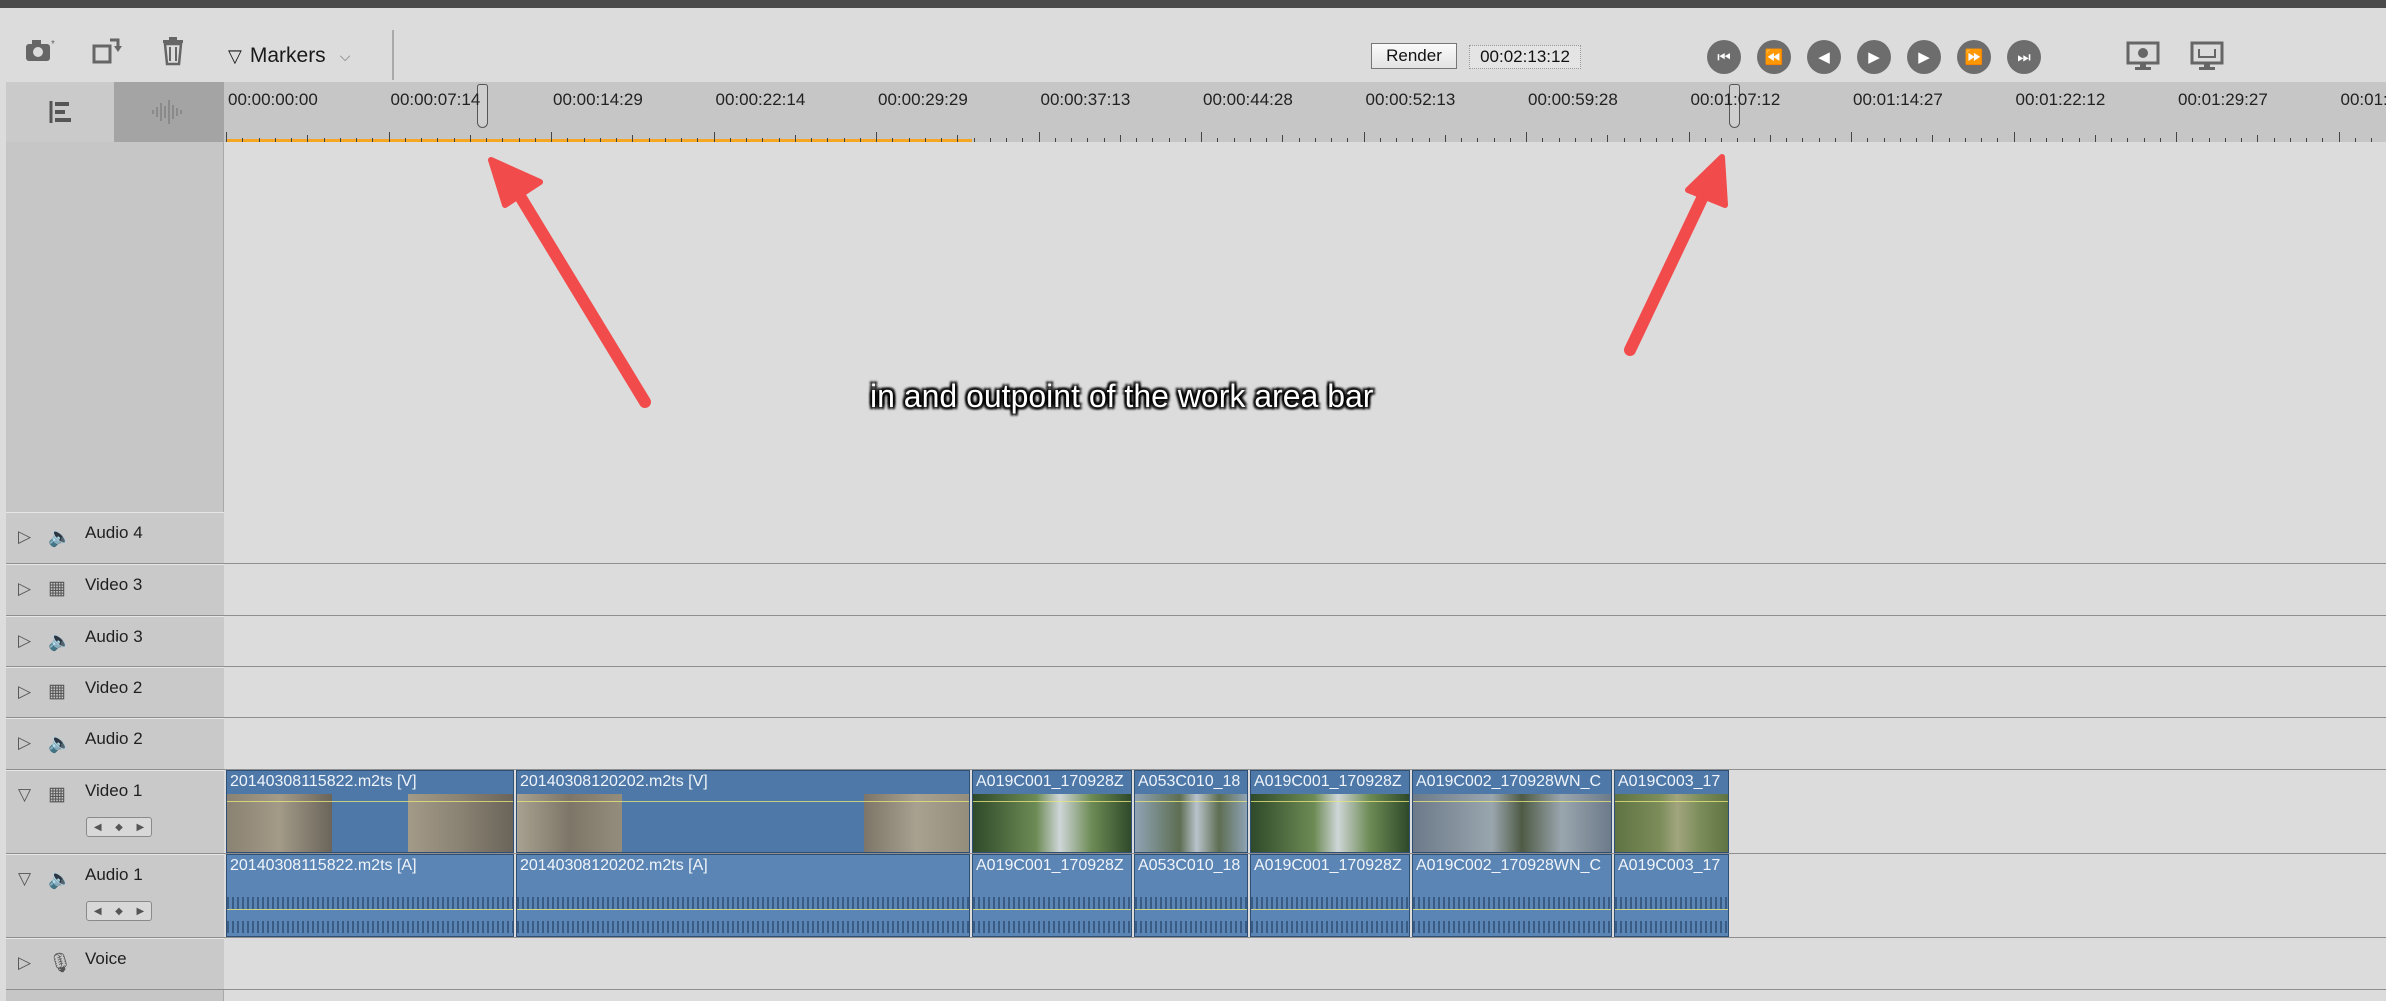 This screenshot has height=1001, width=2386. Describe the element at coordinates (1328, 865) in the screenshot. I see `clip-label: A019C001_170928Z` at that location.